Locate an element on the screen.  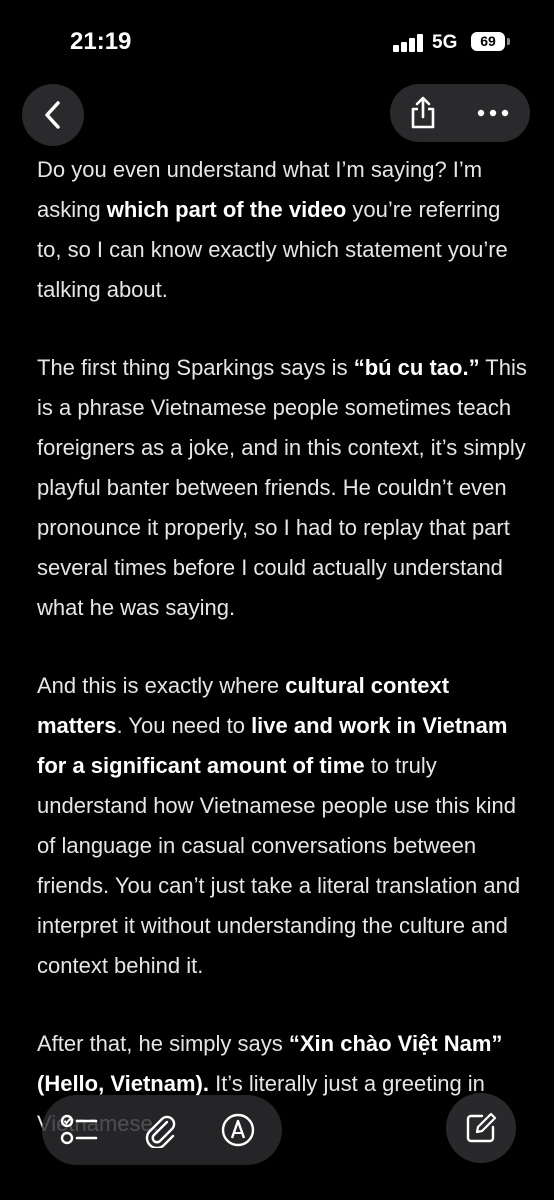
text-run: The first thing Sparkings says is is located at coordinates (195, 367).